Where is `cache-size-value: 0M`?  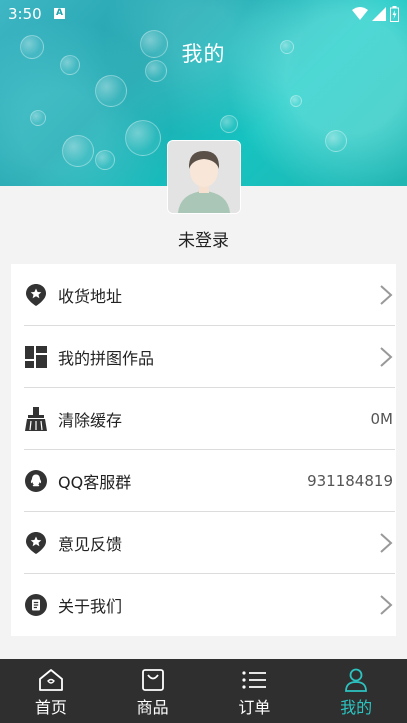 cache-size-value: 0M is located at coordinates (382, 418).